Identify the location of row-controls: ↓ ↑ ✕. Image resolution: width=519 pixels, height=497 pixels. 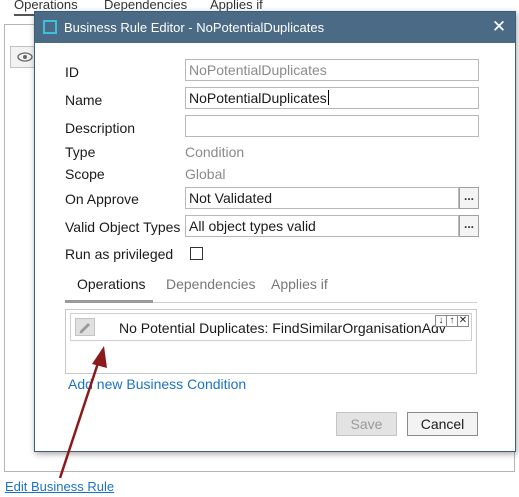
(452, 321).